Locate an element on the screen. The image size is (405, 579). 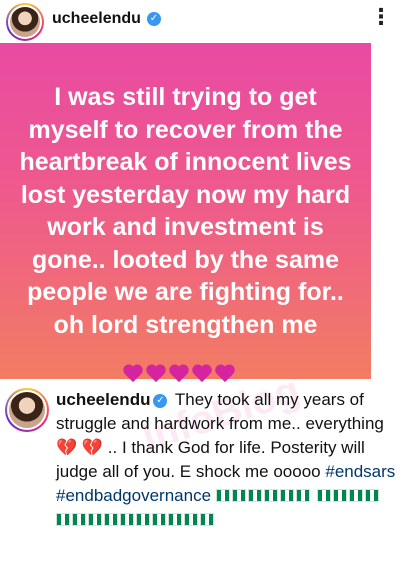
more-options-icon: ⋮ is located at coordinates (381, 17).